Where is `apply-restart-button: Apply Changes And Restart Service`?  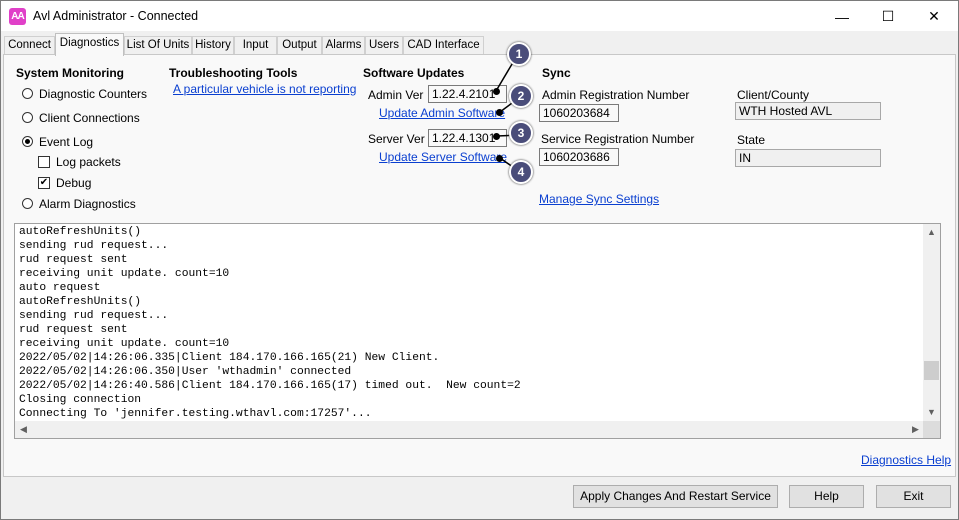 apply-restart-button: Apply Changes And Restart Service is located at coordinates (675, 496).